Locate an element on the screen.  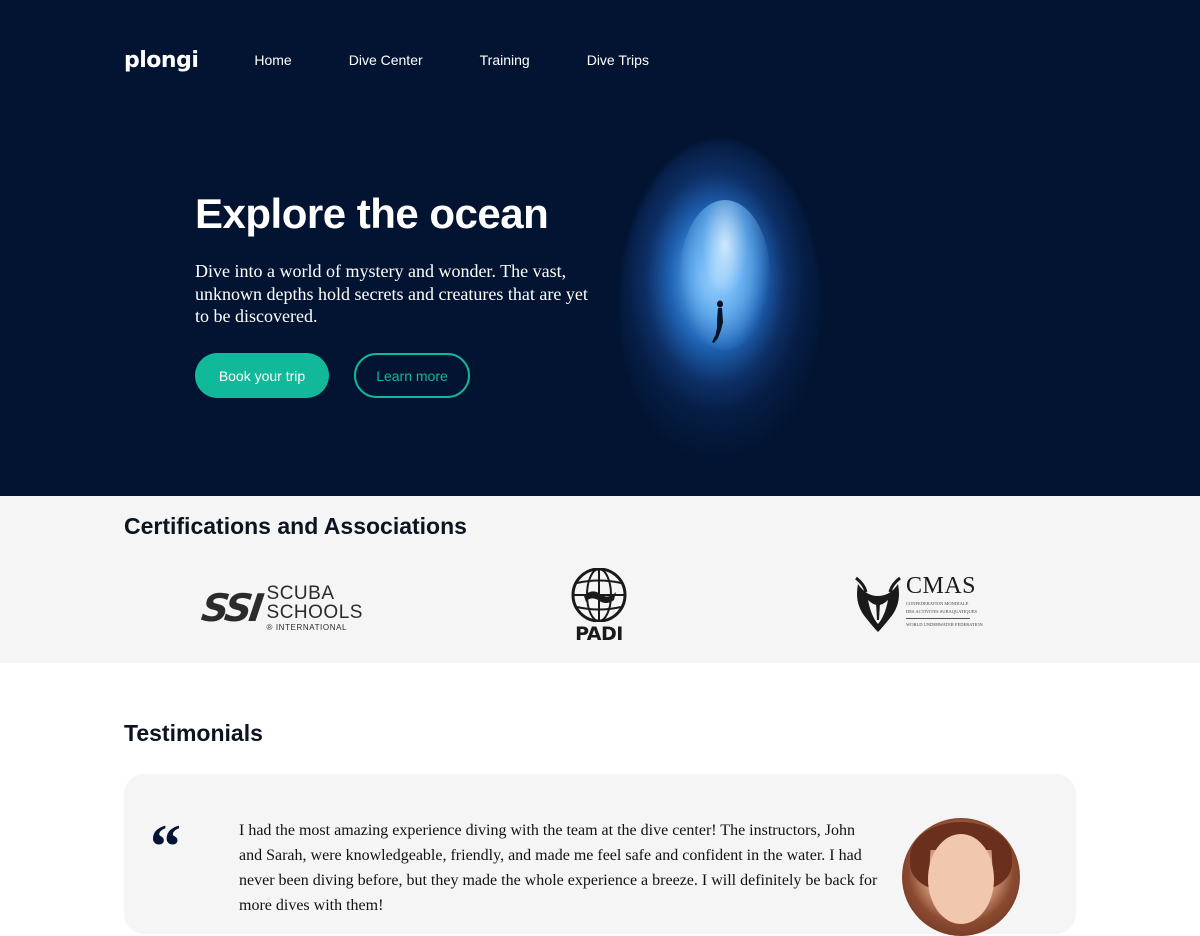
cmas-sub-3: WORLD UNDERWATER FEDERATION is located at coordinates (944, 624).